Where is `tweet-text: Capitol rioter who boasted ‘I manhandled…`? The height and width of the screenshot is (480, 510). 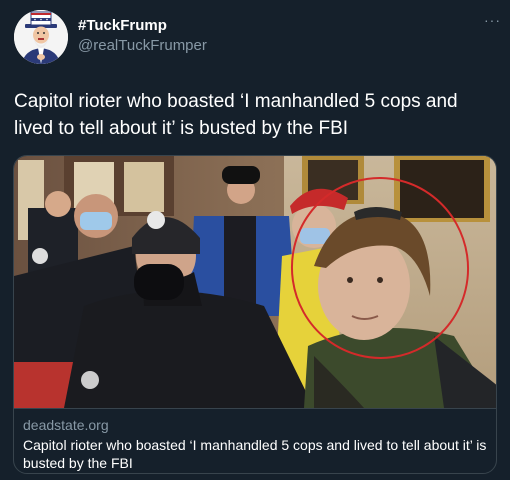
tweet-text: Capitol rioter who boasted ‘I manhandled… is located at coordinates (236, 115).